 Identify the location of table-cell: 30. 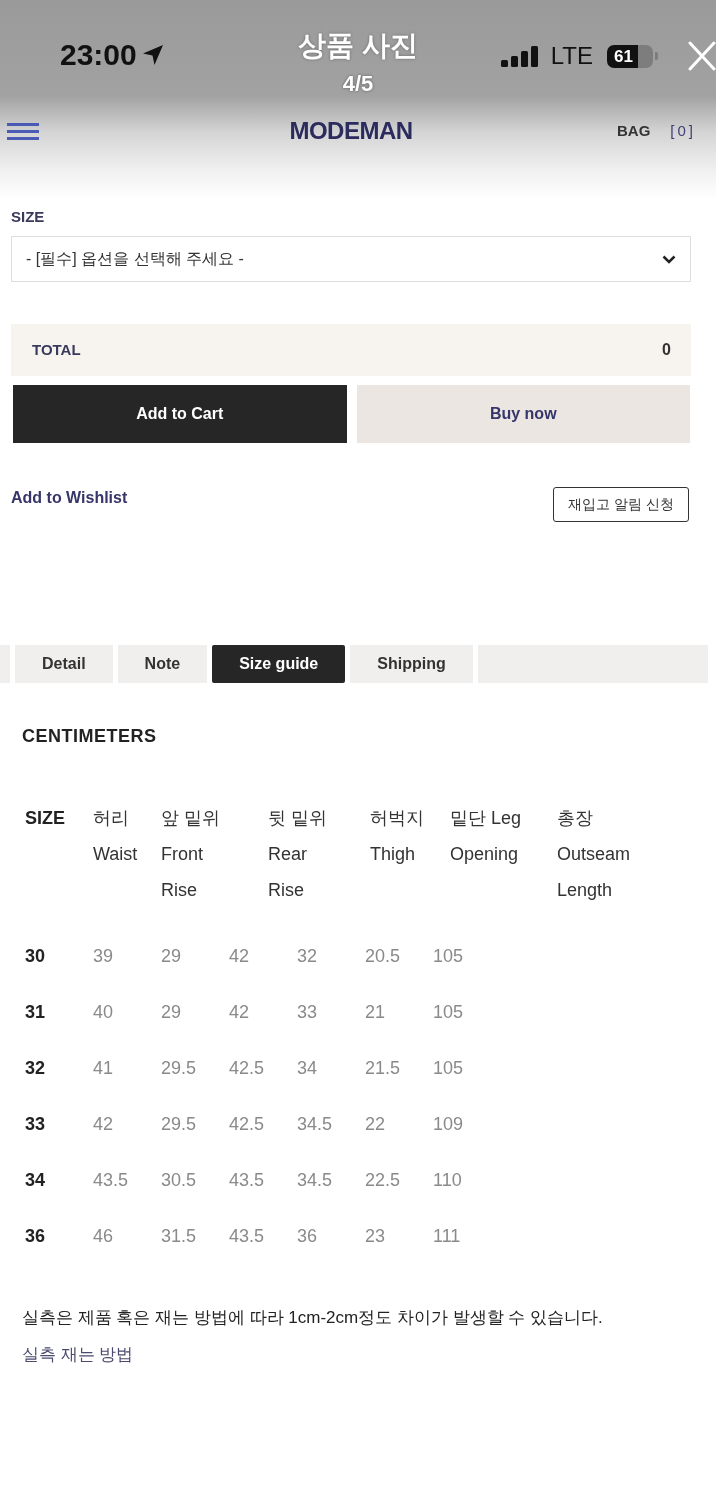
(35, 955).